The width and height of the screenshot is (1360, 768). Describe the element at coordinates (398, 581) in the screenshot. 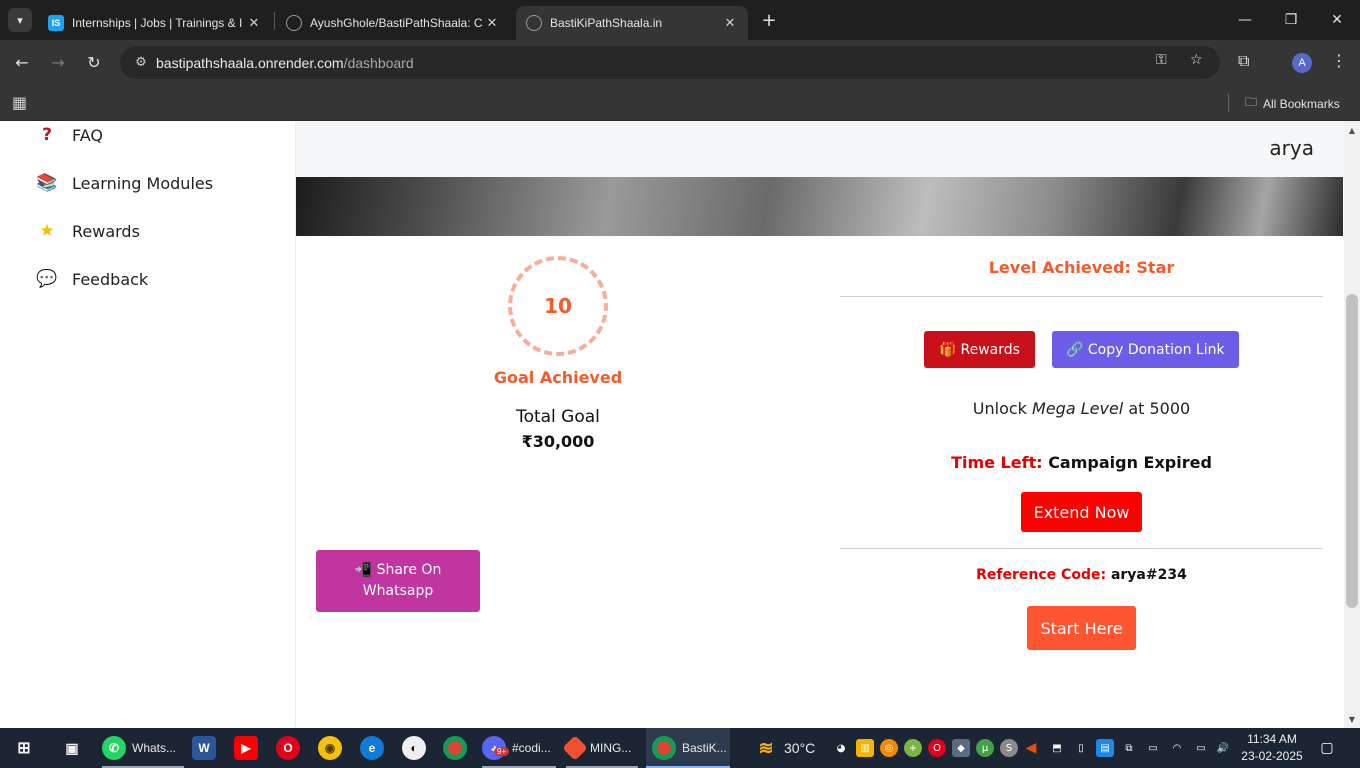

I see `share-whatsapp-button: 📲 Share On Whatsapp` at that location.